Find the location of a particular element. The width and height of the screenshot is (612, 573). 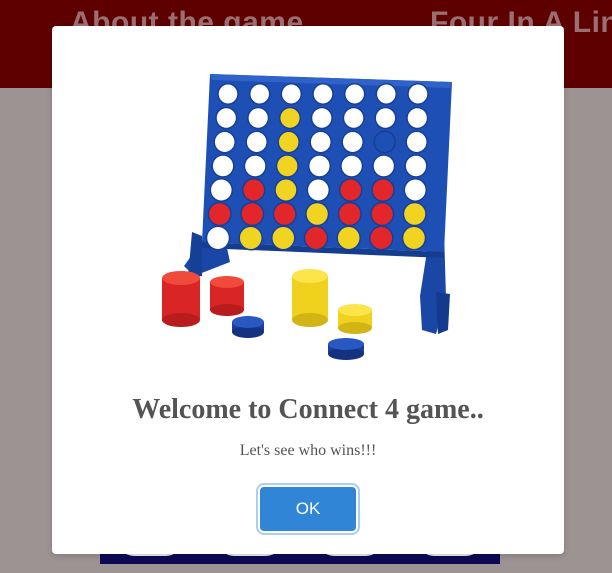

yellow-disc-stack-small is located at coordinates (355, 319).